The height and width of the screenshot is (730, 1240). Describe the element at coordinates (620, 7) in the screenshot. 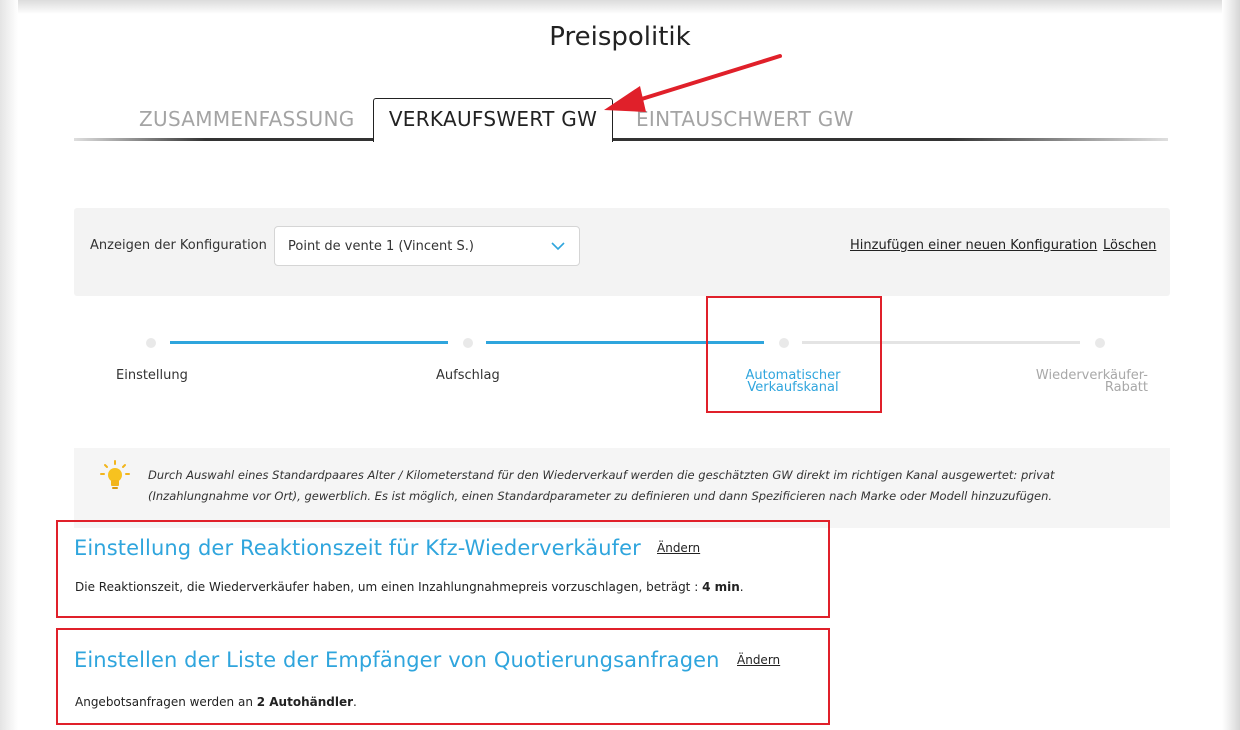

I see `window-top-shadow` at that location.